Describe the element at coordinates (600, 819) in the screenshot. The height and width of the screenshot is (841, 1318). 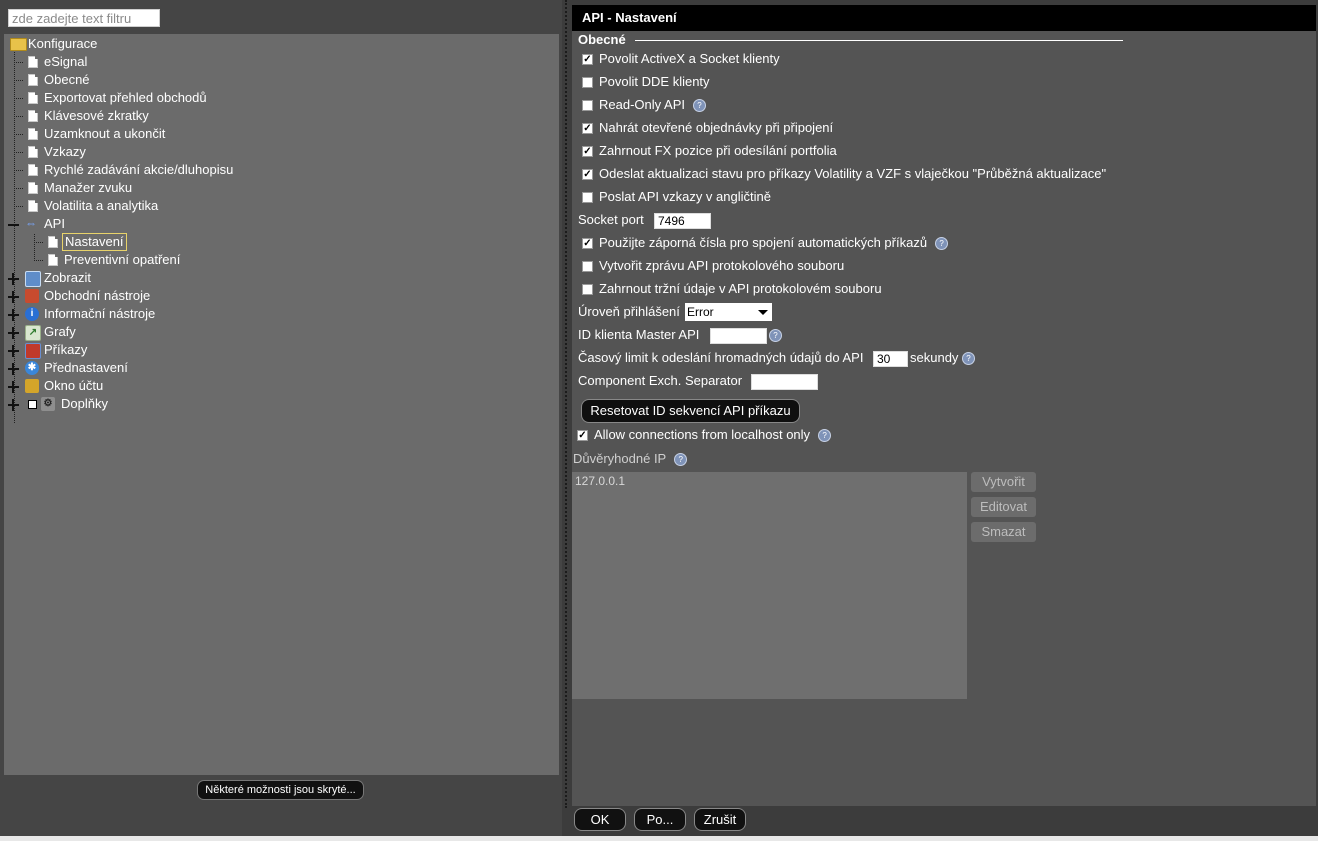
I see `ok-button: OK` at that location.